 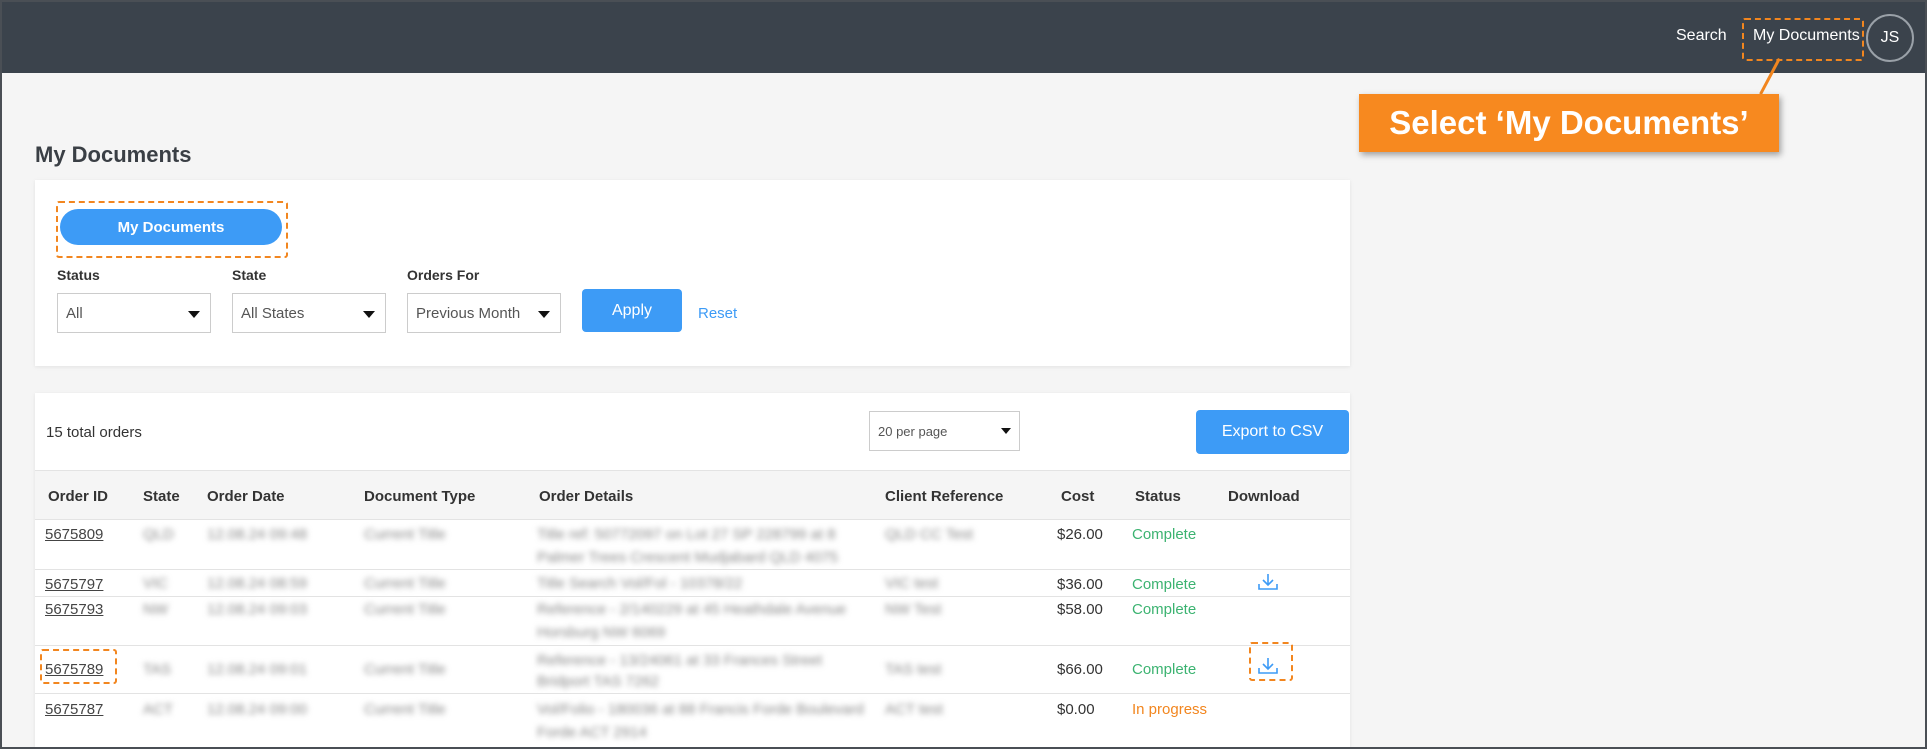 I want to click on order-details-line-2: Horsburg NW 6069, so click(x=601, y=632).